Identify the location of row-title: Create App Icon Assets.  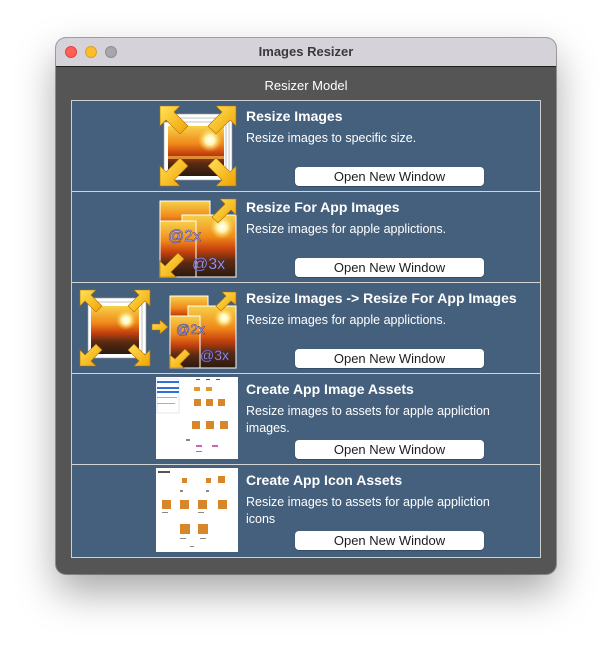
(324, 480).